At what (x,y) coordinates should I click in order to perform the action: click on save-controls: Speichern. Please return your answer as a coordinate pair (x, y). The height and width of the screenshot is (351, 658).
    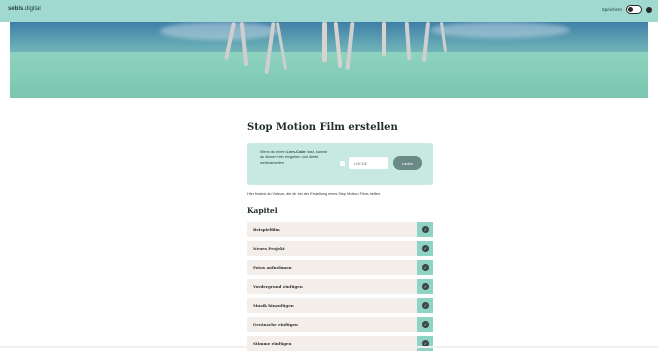
    Looking at the image, I should click on (627, 9).